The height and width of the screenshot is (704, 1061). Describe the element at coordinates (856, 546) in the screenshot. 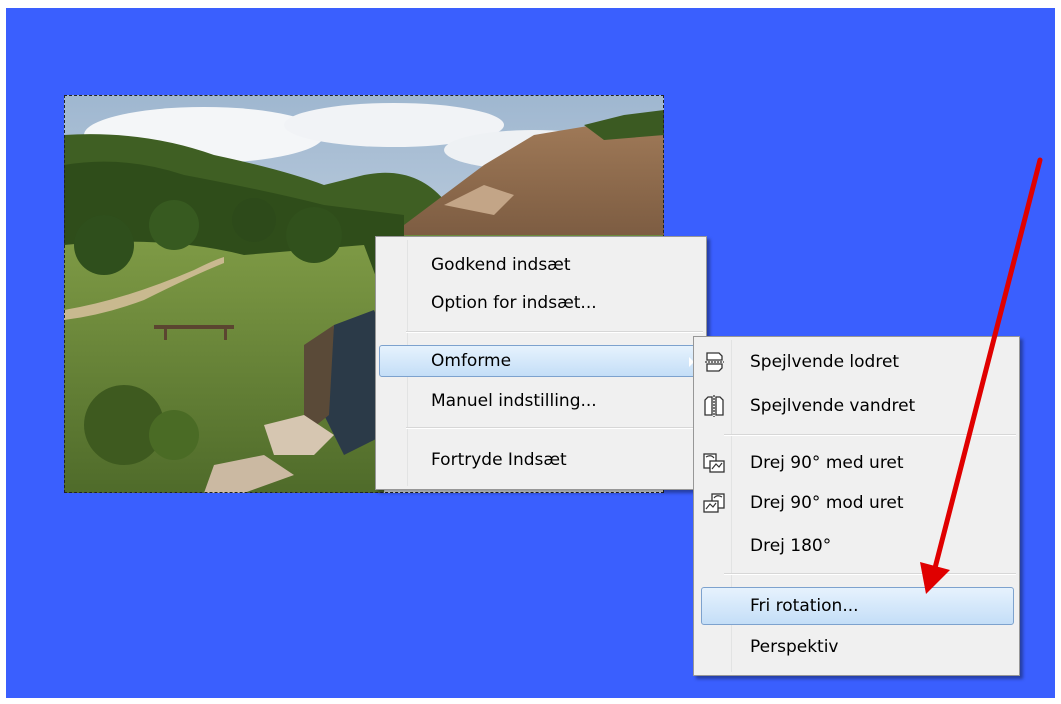

I see `menu-item-drej-180: Drej 180°` at that location.